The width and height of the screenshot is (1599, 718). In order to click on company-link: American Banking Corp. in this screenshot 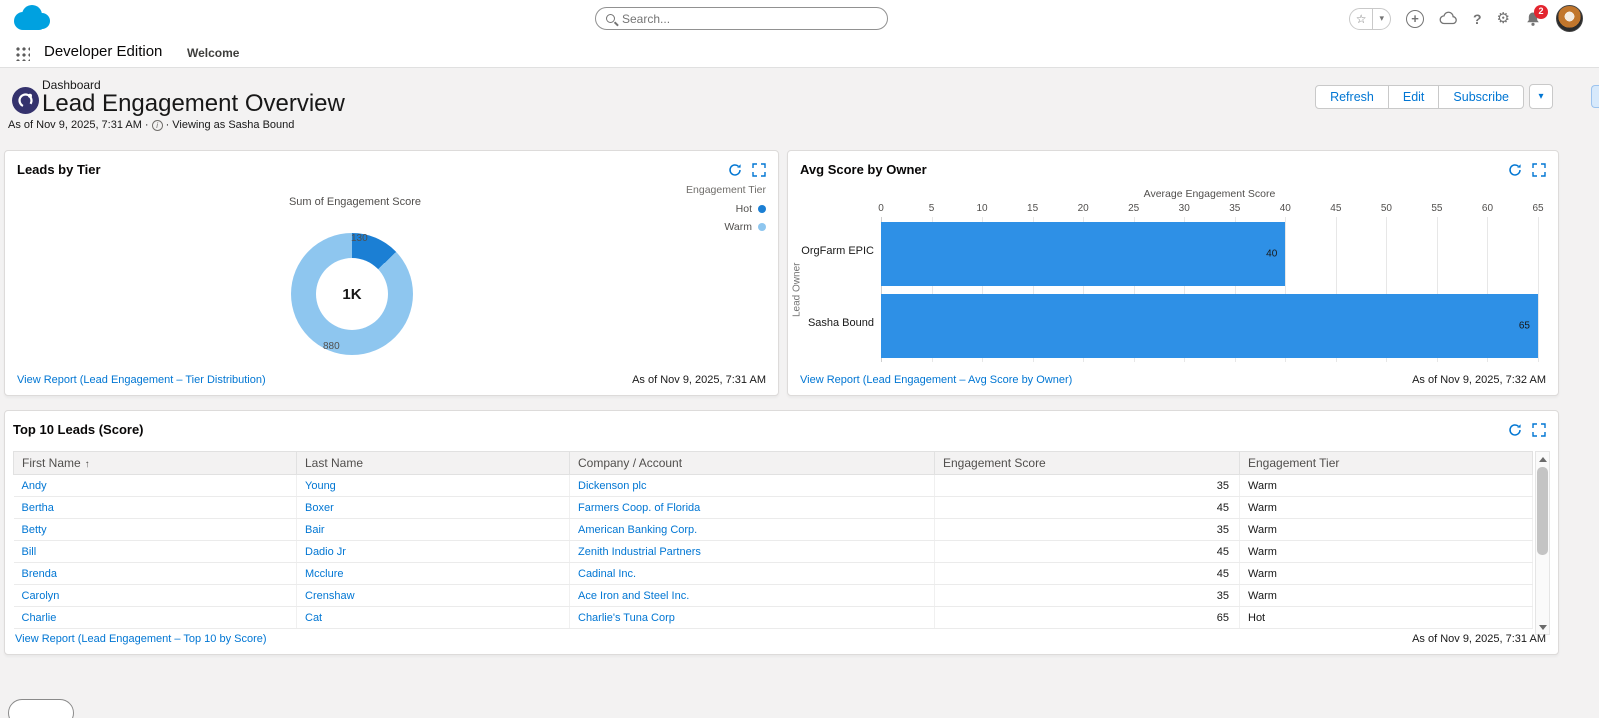, I will do `click(637, 530)`.